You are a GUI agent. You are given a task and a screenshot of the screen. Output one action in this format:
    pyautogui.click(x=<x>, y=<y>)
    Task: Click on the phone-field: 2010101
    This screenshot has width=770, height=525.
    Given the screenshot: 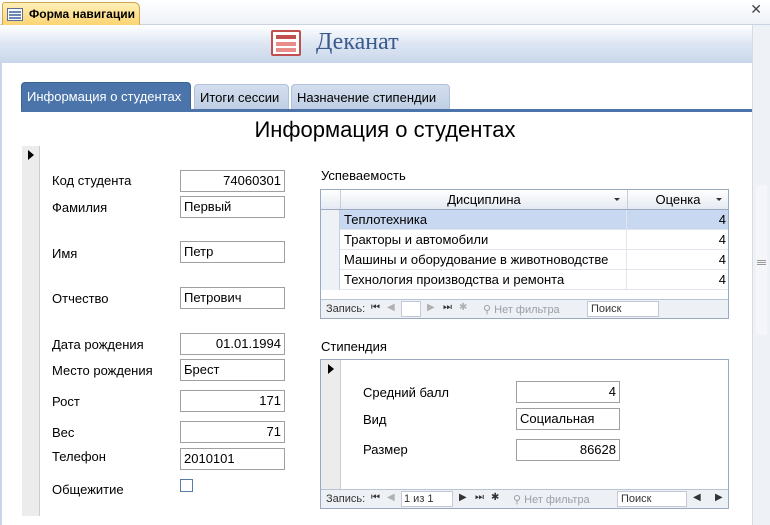 What is the action you would take?
    pyautogui.click(x=232, y=459)
    